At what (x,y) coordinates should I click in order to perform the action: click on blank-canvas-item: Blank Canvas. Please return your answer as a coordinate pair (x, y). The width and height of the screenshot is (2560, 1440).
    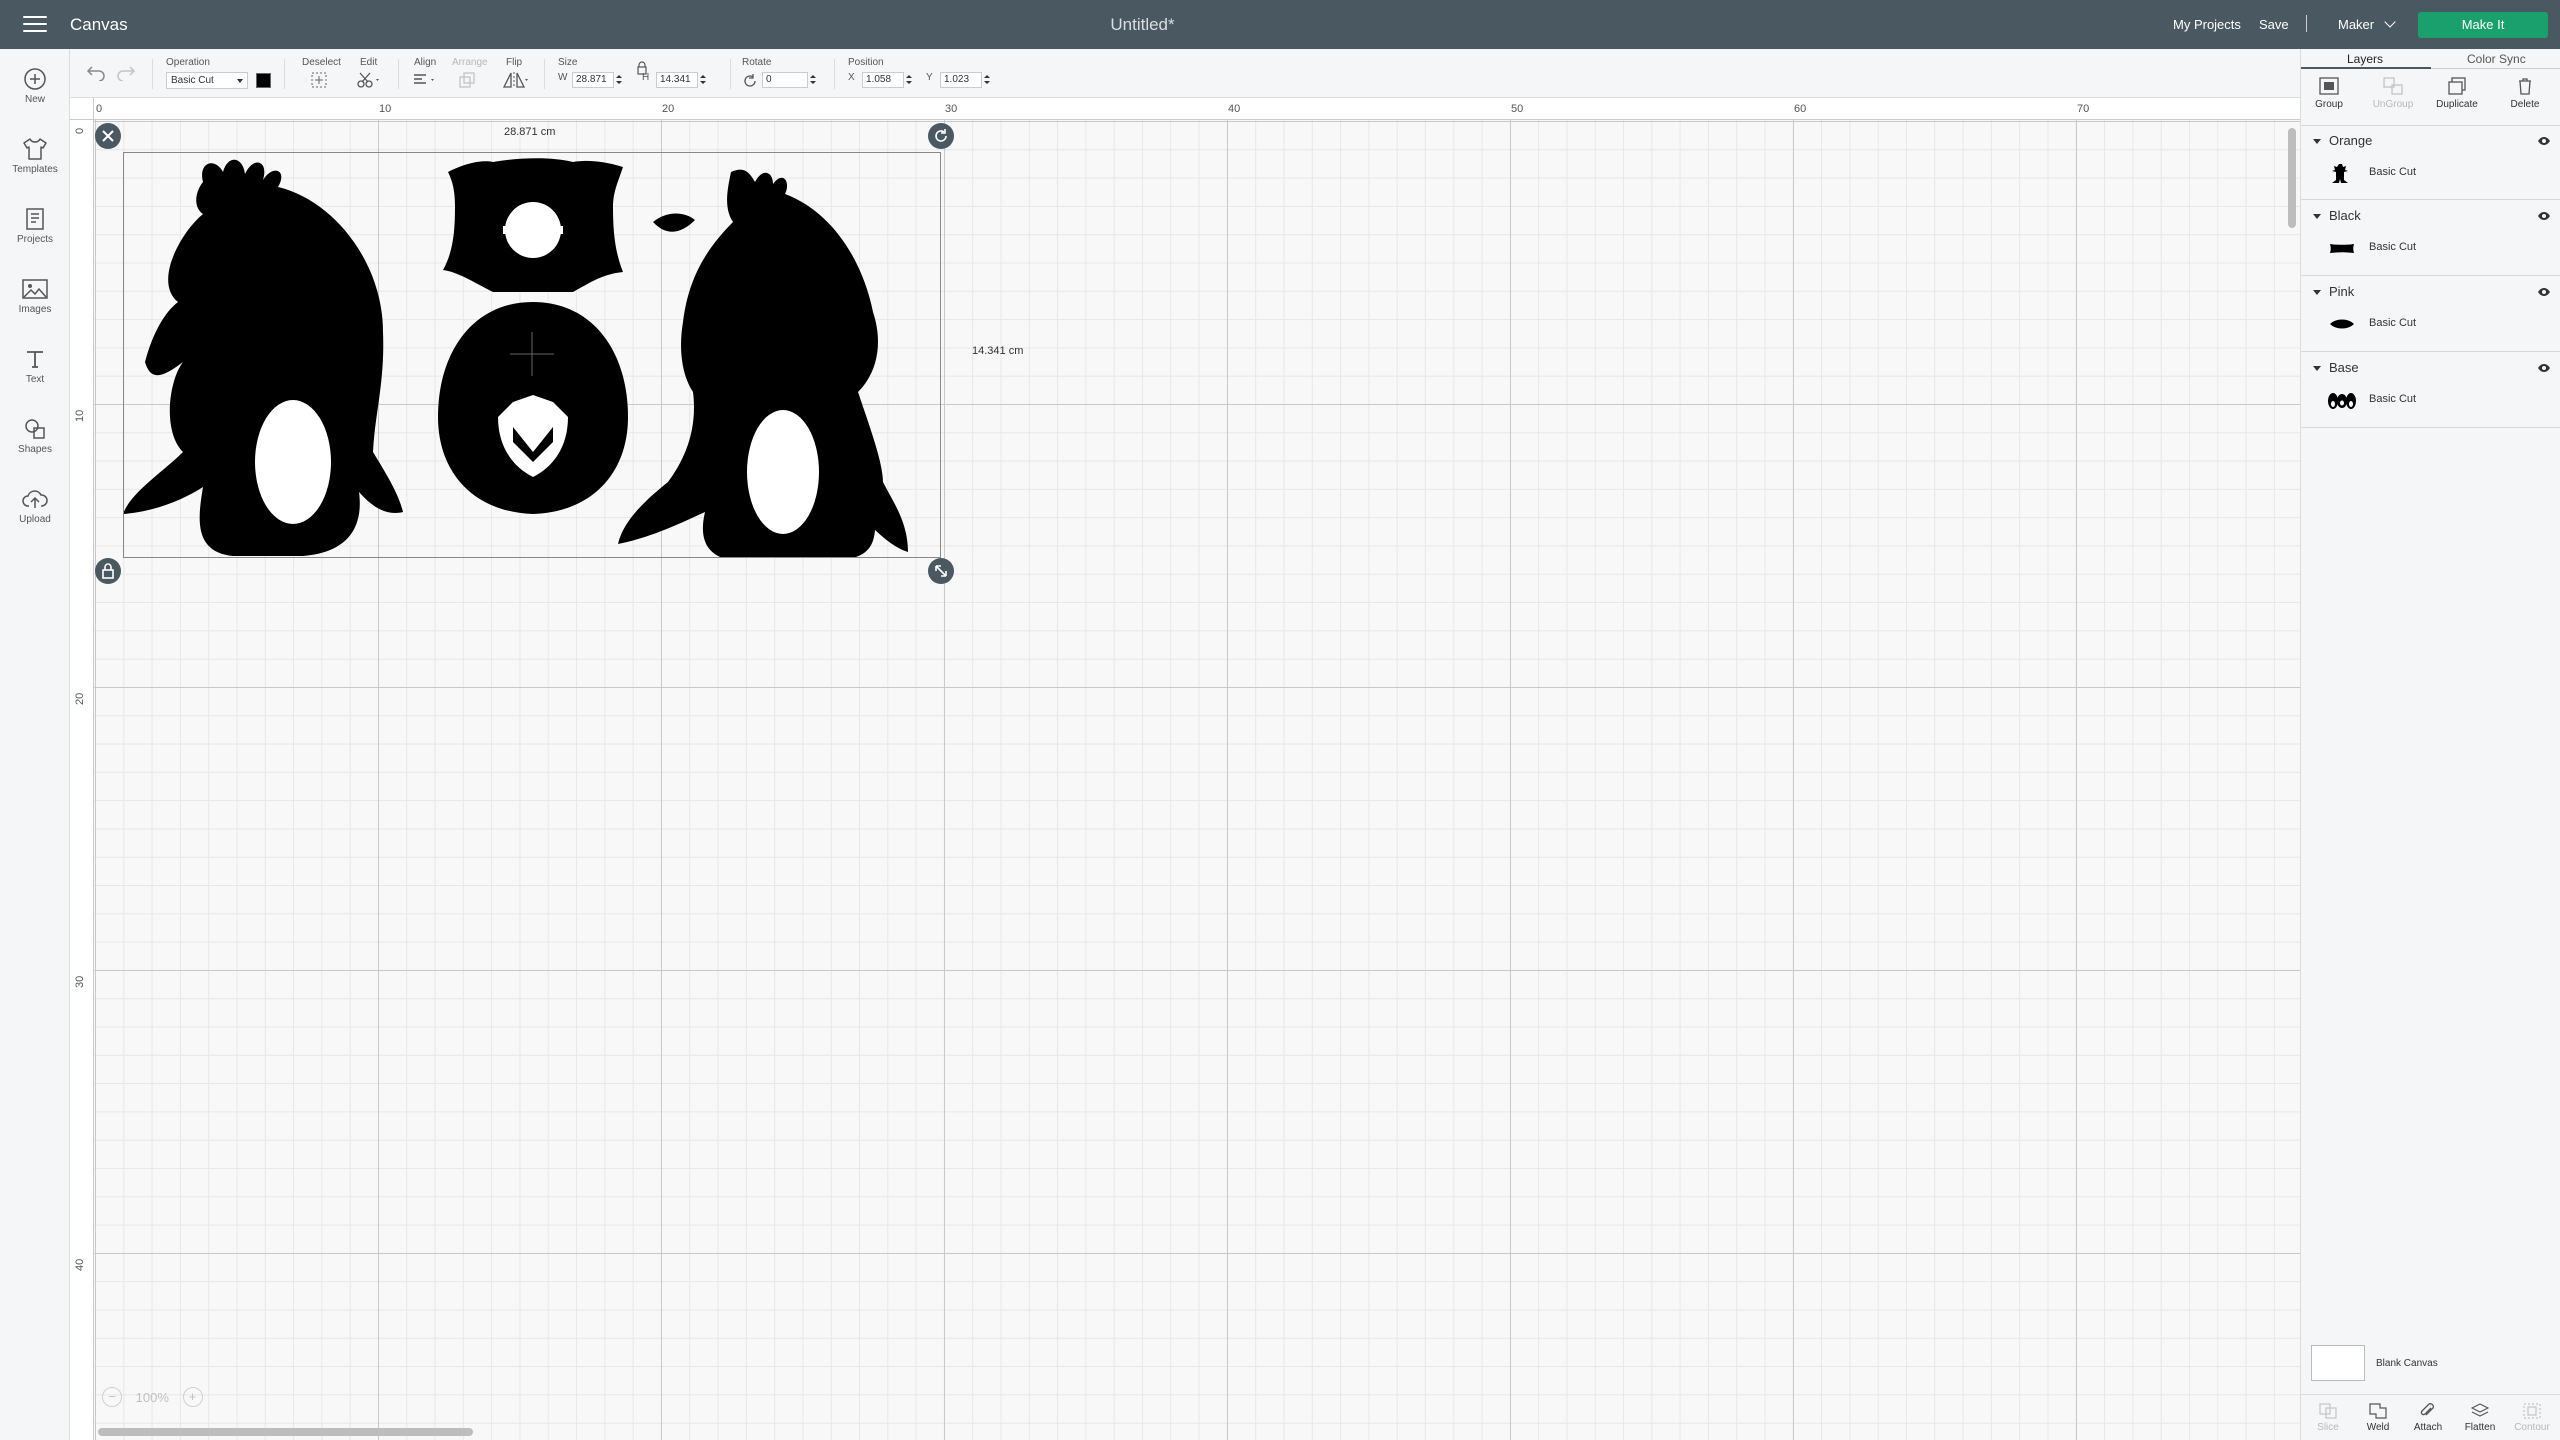
    Looking at the image, I should click on (2435, 1365).